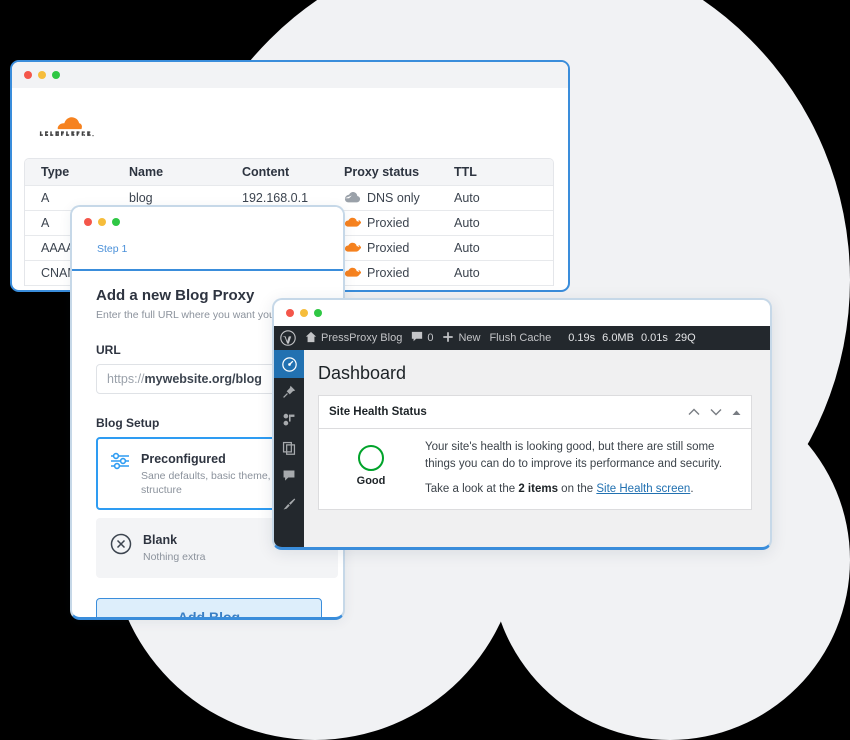 Image resolution: width=850 pixels, height=740 pixels. Describe the element at coordinates (209, 607) in the screenshot. I see `add-blog-button: Add Blog` at that location.